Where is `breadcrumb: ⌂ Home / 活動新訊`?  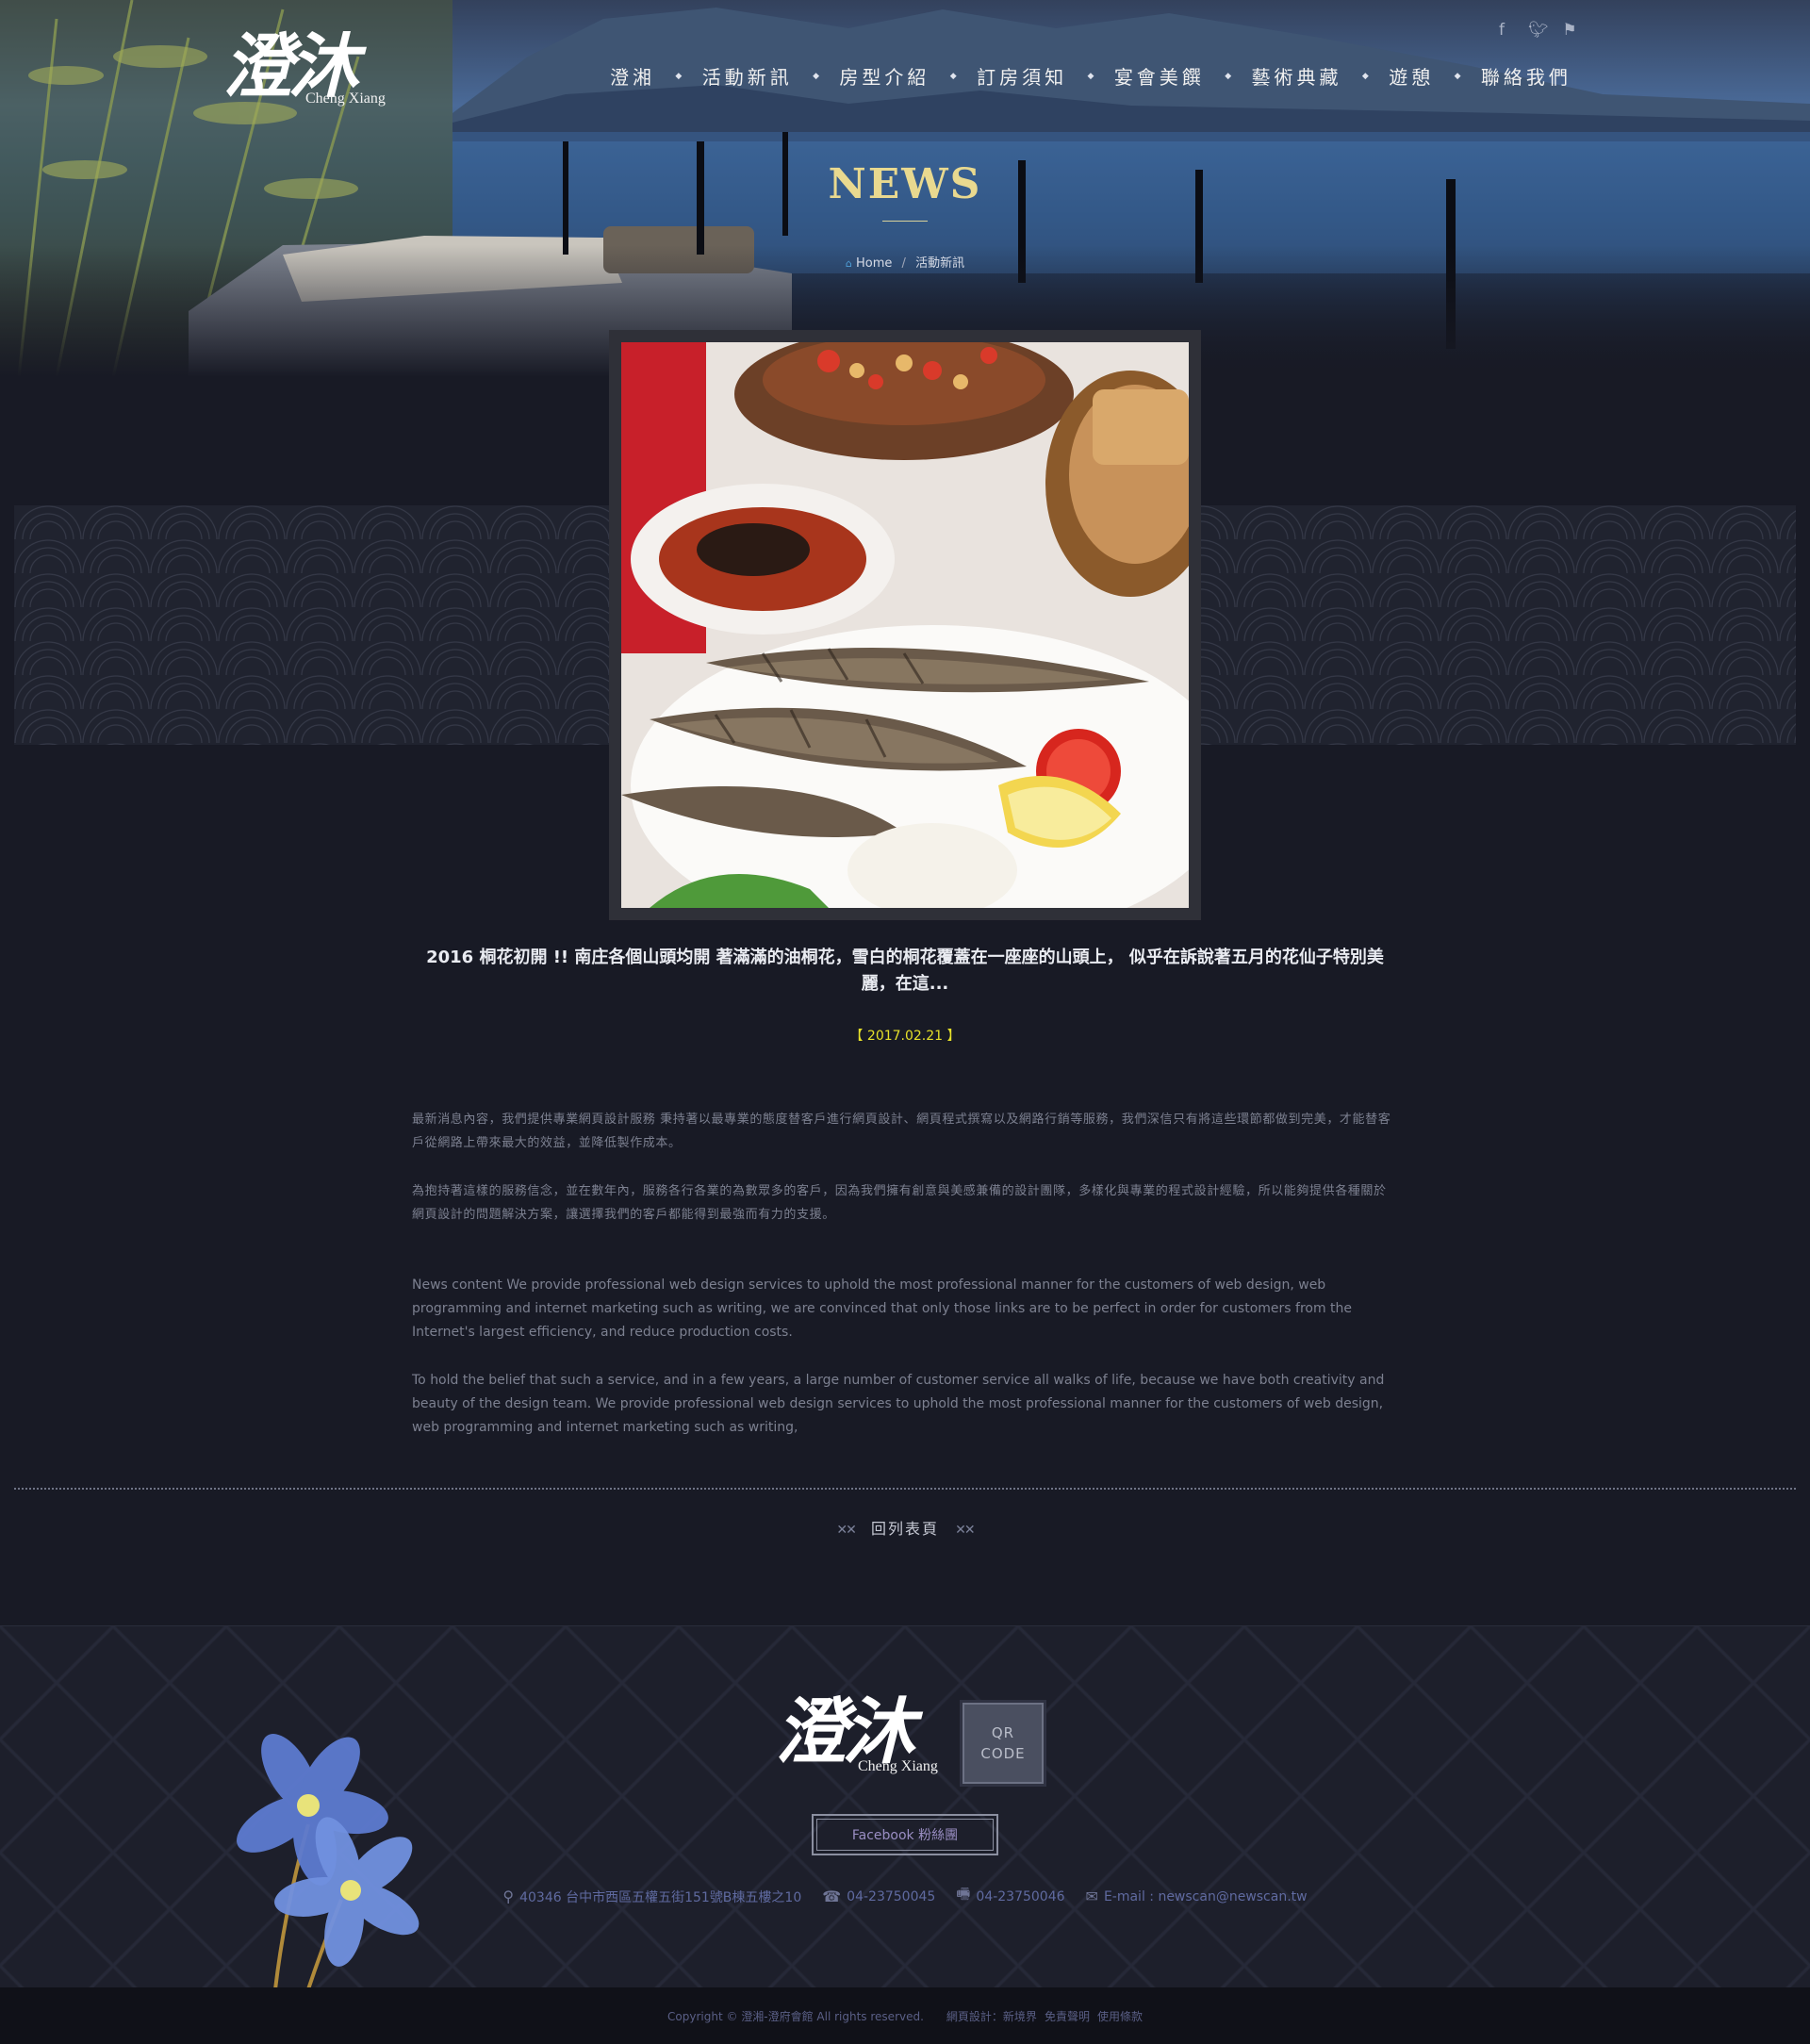 breadcrumb: ⌂ Home / 活動新訊 is located at coordinates (905, 262).